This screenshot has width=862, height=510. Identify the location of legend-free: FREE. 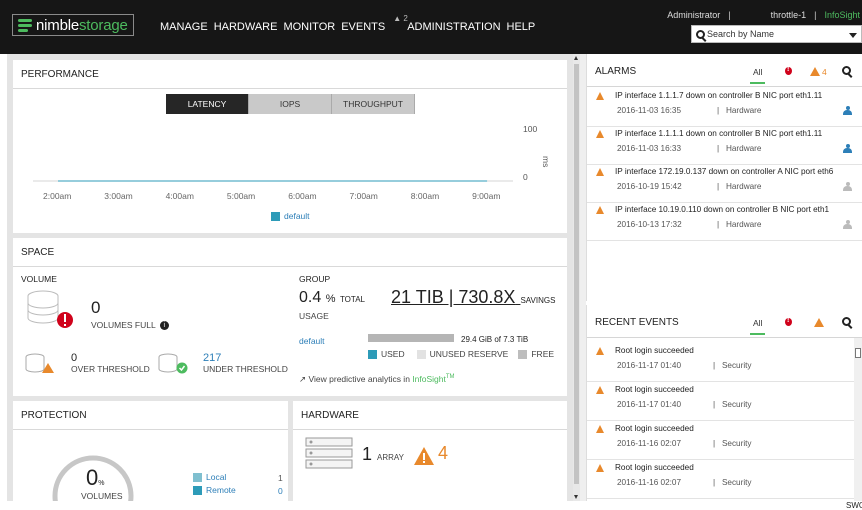
(543, 354).